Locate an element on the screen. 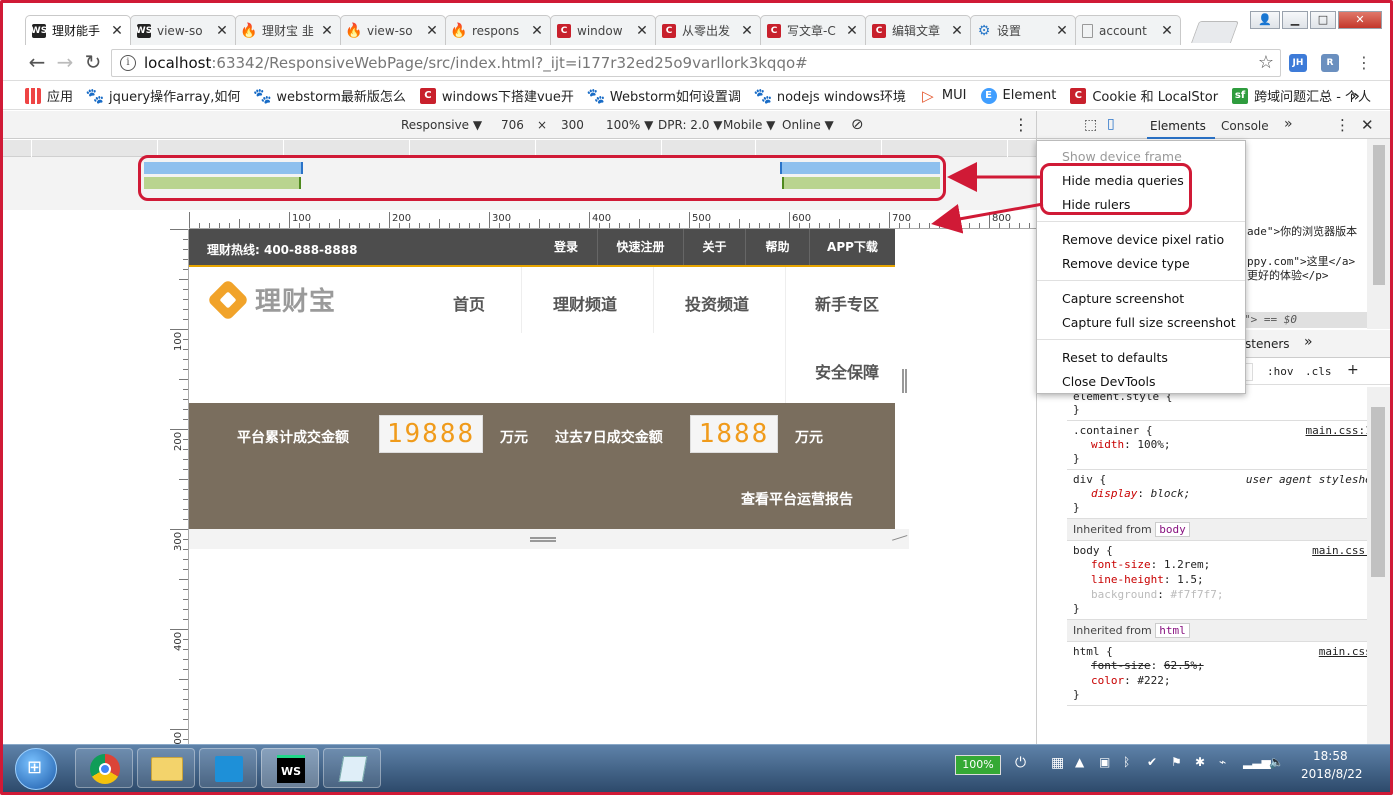 The width and height of the screenshot is (1393, 795). inherited-tag-link: html is located at coordinates (1172, 630).